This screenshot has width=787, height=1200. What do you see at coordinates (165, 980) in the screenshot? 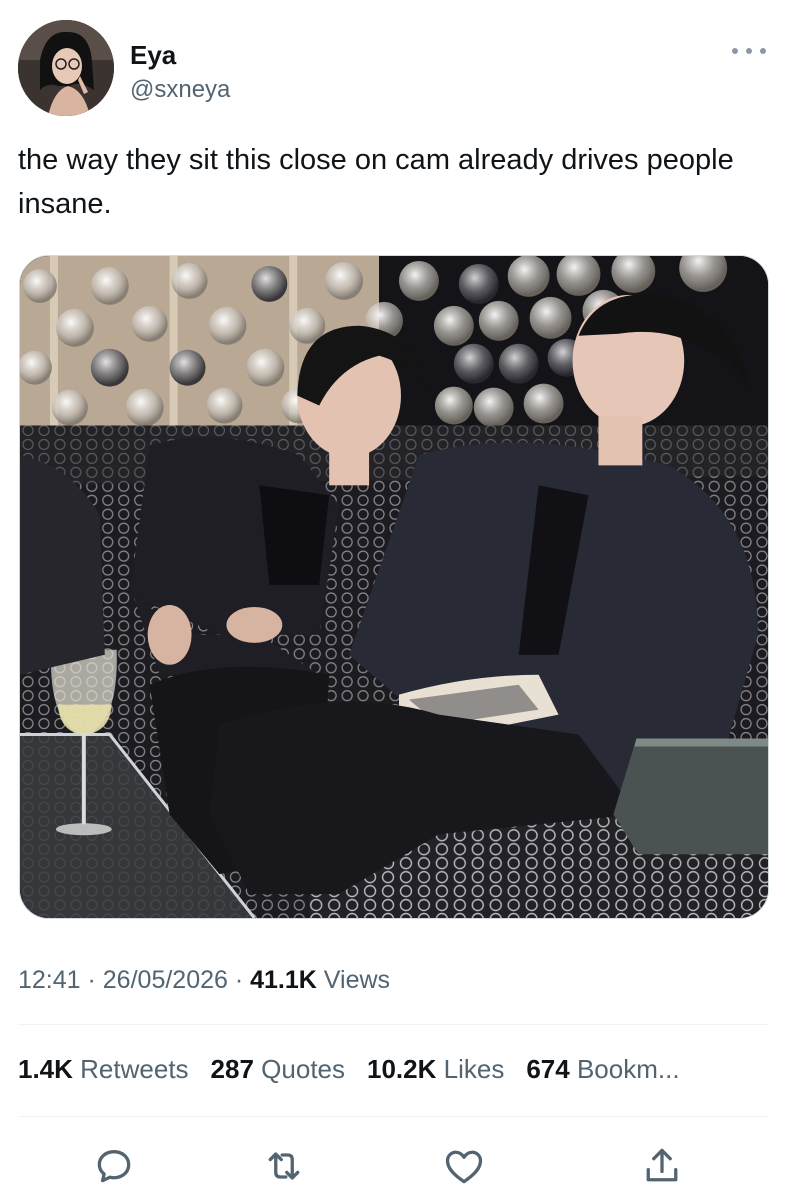
I see `tweet-date: 26/05/2026` at bounding box center [165, 980].